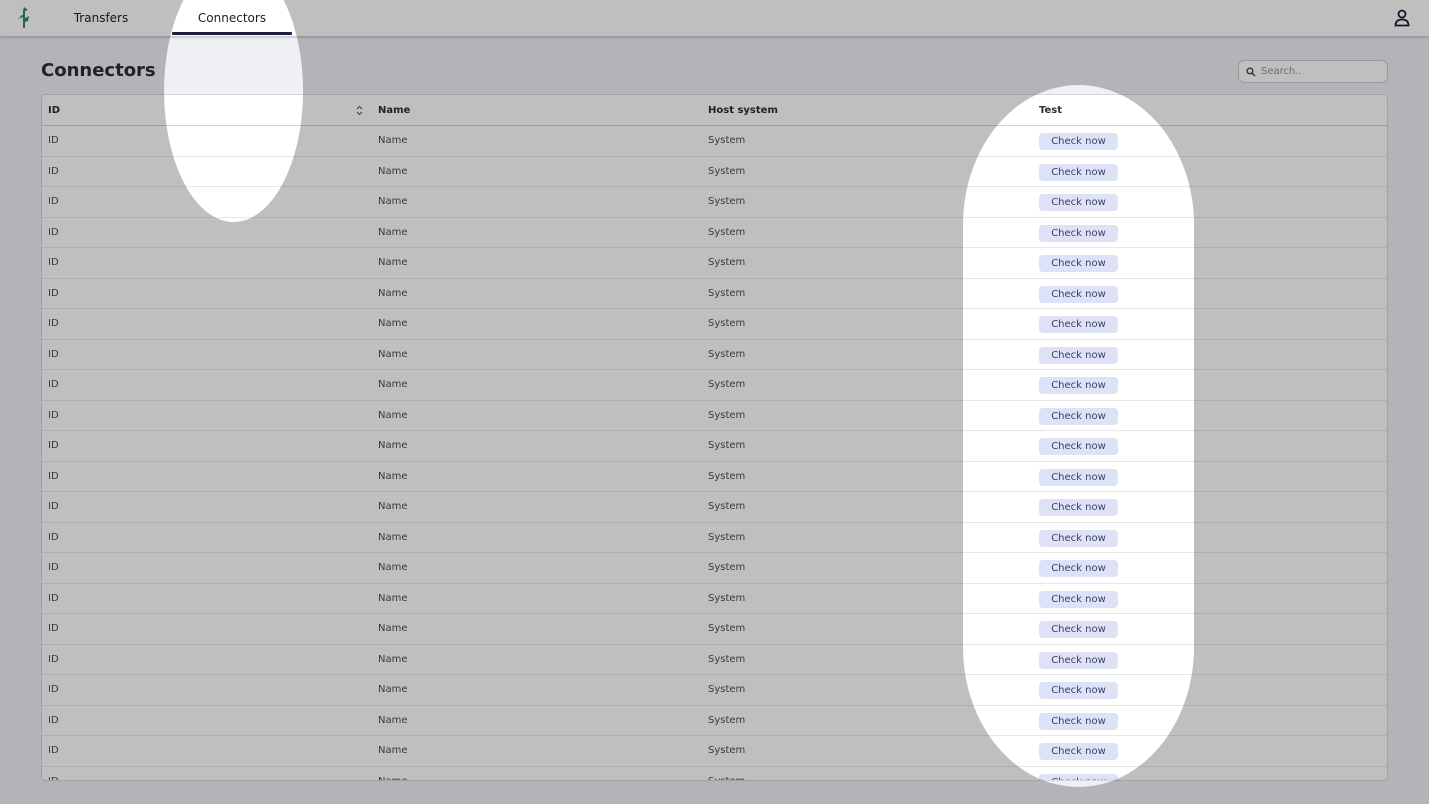  I want to click on column-header-name: Name, so click(394, 110).